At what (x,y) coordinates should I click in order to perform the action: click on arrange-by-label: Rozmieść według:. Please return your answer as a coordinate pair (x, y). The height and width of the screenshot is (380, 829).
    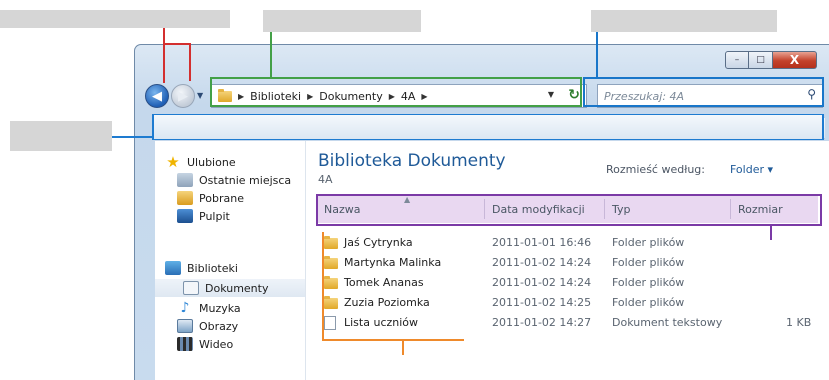
    Looking at the image, I should click on (655, 169).